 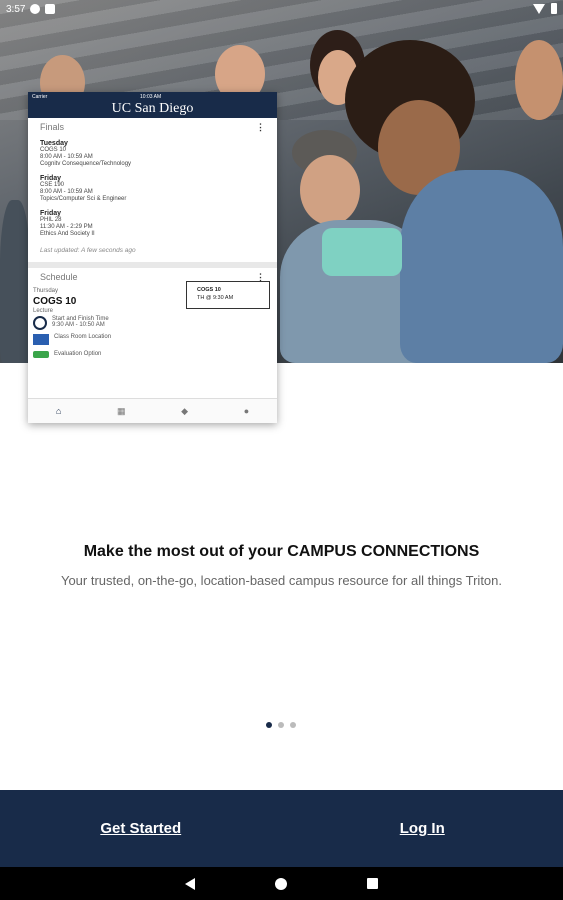 What do you see at coordinates (41, 339) in the screenshot?
I see `building-icon` at bounding box center [41, 339].